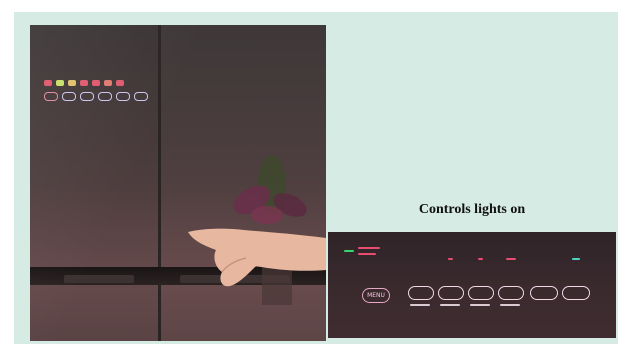 This screenshot has width=632, height=347. I want to click on control-panel-photo: MENU, so click(472, 285).